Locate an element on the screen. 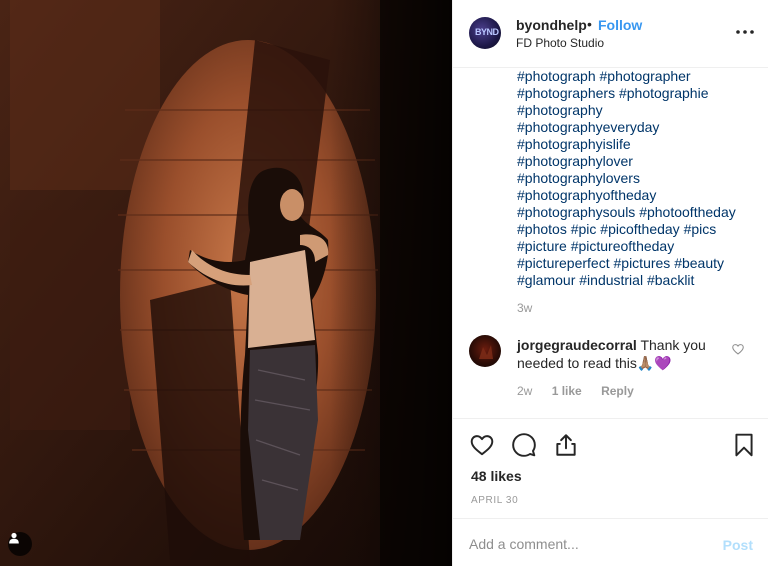 This screenshot has height=566, width=768. action-bar is located at coordinates (610, 445).